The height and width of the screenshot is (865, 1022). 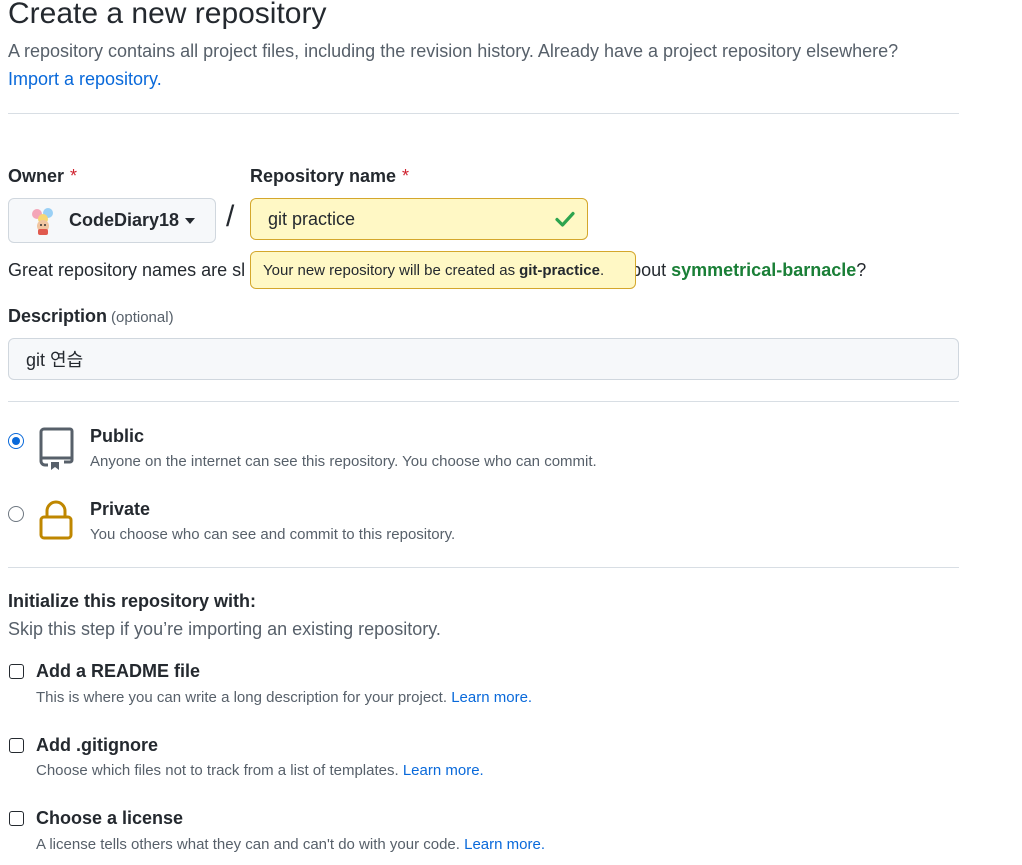 I want to click on add-gitignore-title: Add .gitignore, so click(x=97, y=745).